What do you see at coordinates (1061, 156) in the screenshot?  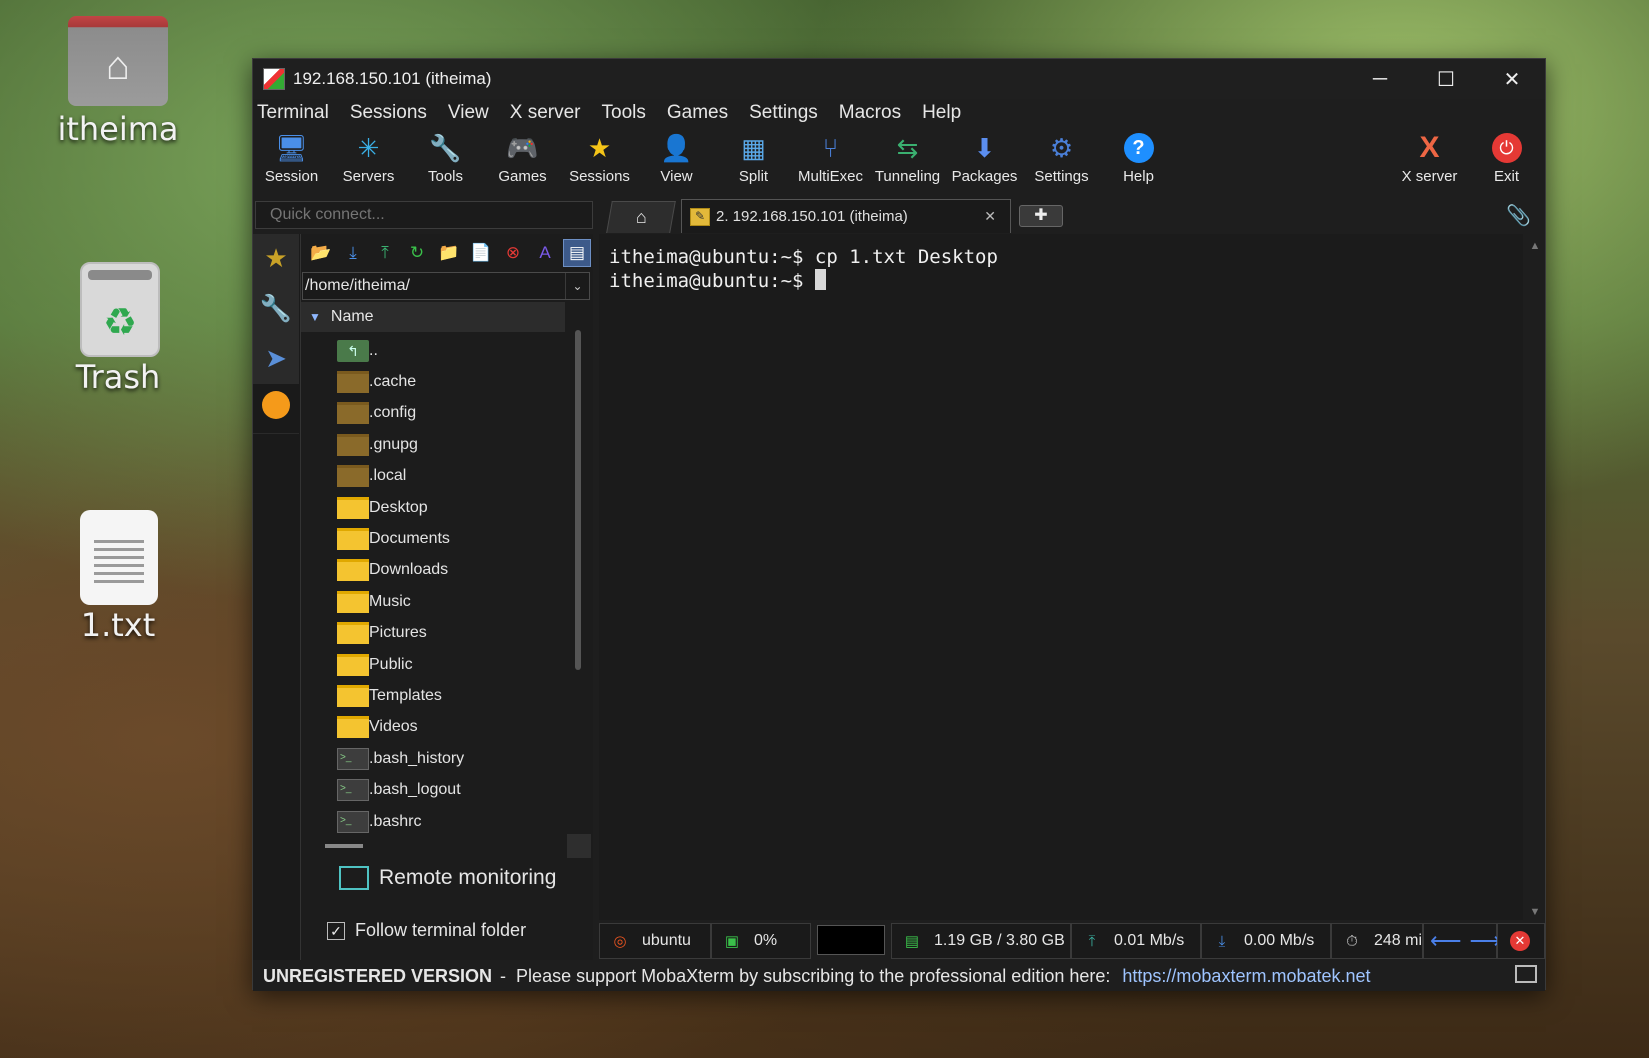 I see `toolbar-settings-button: ⚙ Settings` at bounding box center [1061, 156].